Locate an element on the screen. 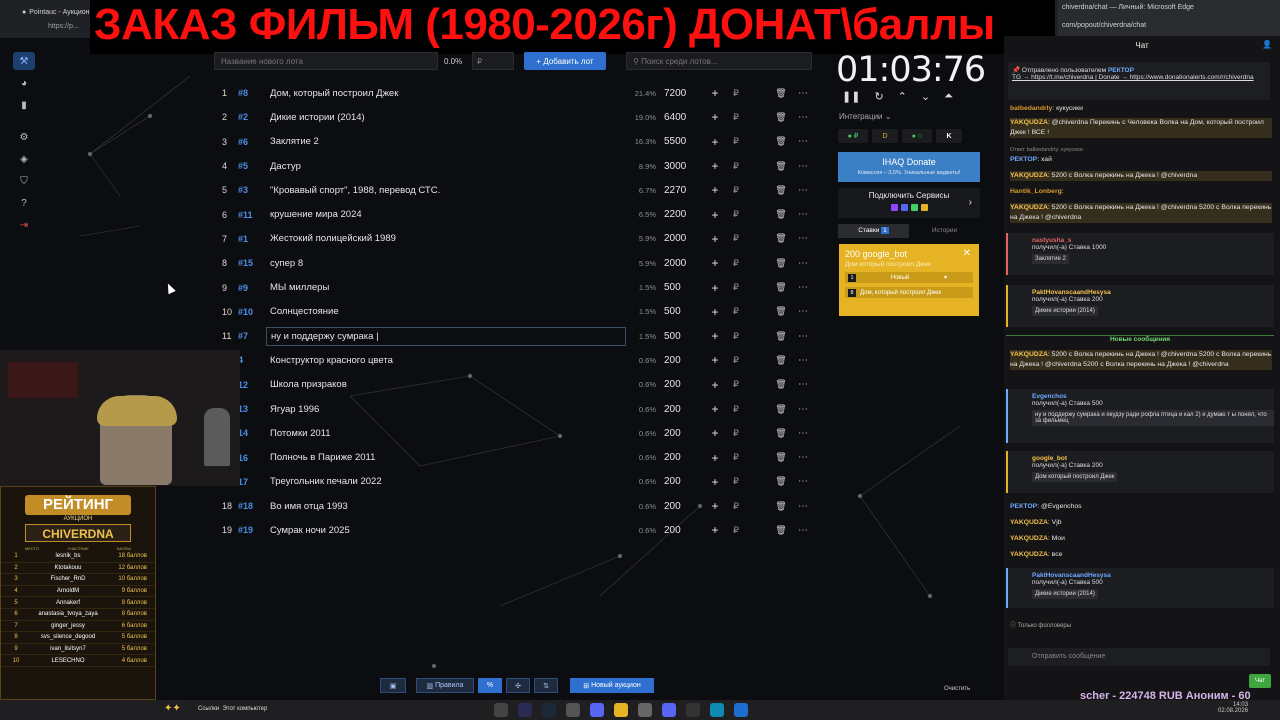 The height and width of the screenshot is (720, 1280). rules-button: ▥ Правила is located at coordinates (445, 685).